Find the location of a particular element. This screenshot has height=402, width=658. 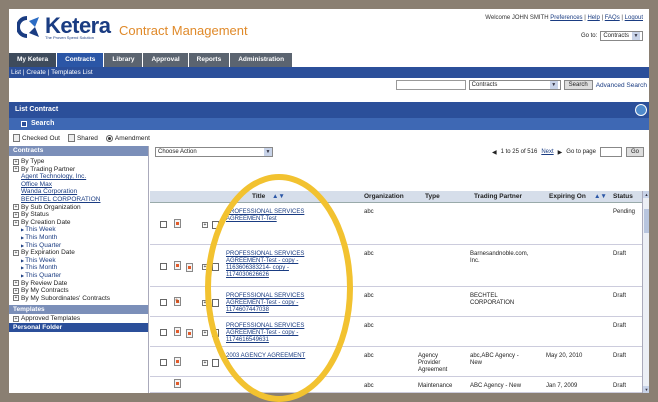

sidebar-partner-link: BECHTEL CORPORATION is located at coordinates (80, 200).